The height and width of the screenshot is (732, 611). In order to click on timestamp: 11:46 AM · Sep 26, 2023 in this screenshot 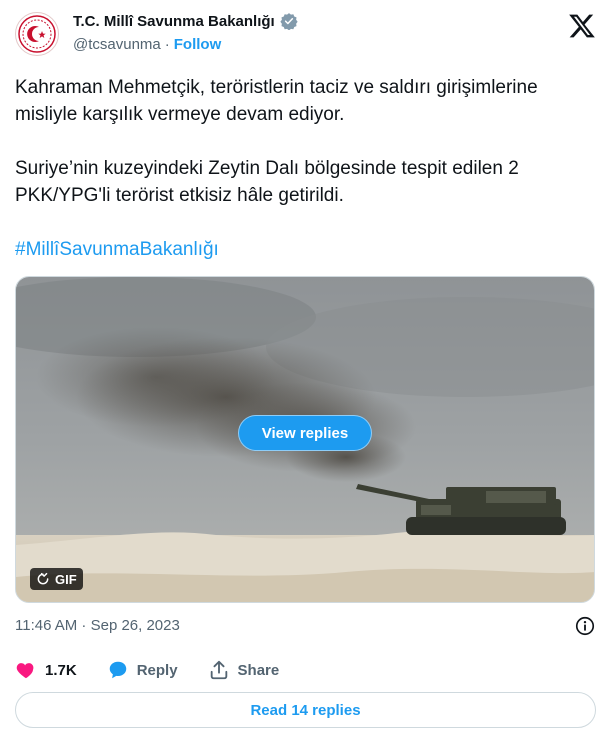, I will do `click(97, 625)`.